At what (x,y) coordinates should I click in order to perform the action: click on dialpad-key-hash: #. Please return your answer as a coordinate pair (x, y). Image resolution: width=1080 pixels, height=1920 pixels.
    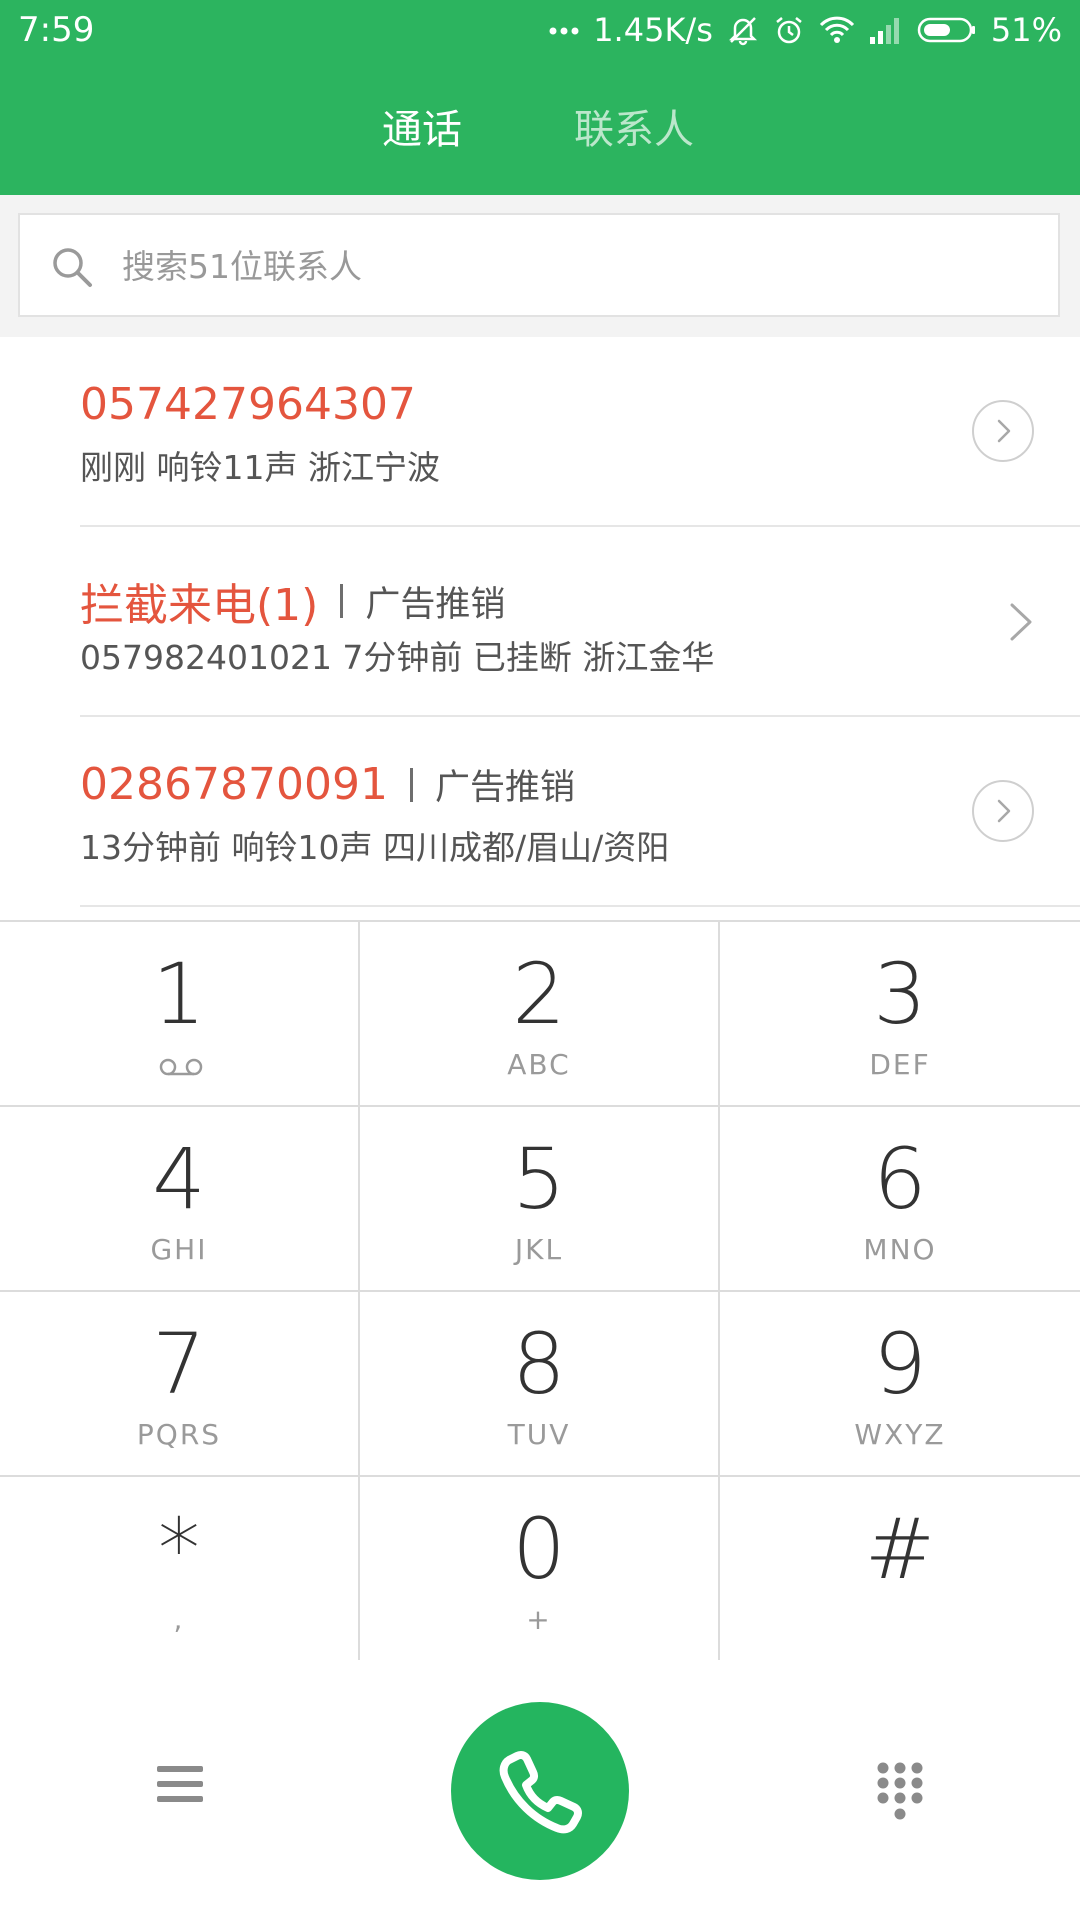
    Looking at the image, I should click on (900, 1569).